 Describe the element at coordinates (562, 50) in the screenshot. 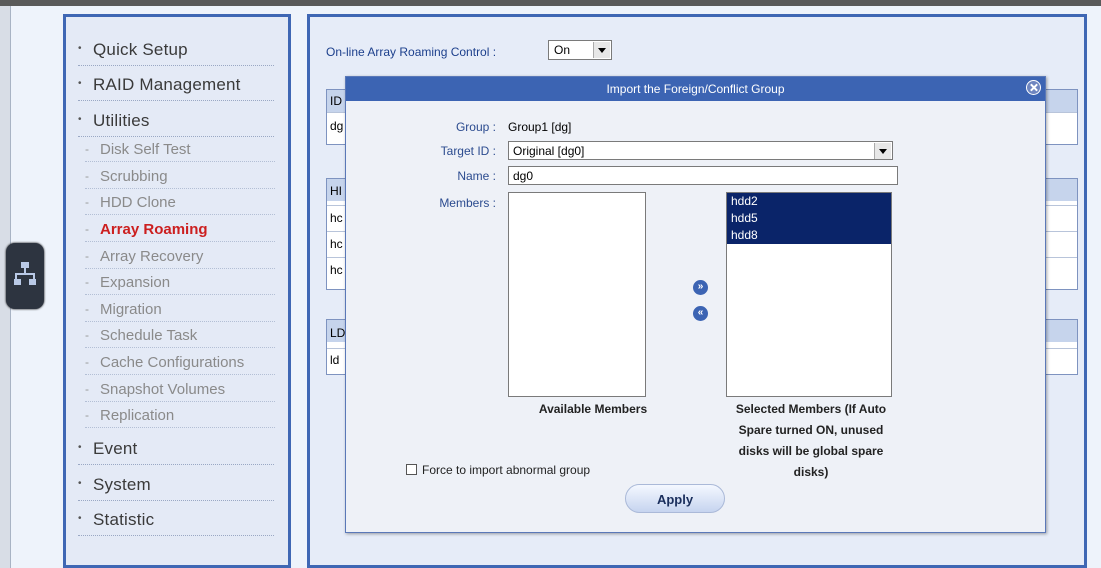

I see `roaming-control-value: On` at that location.